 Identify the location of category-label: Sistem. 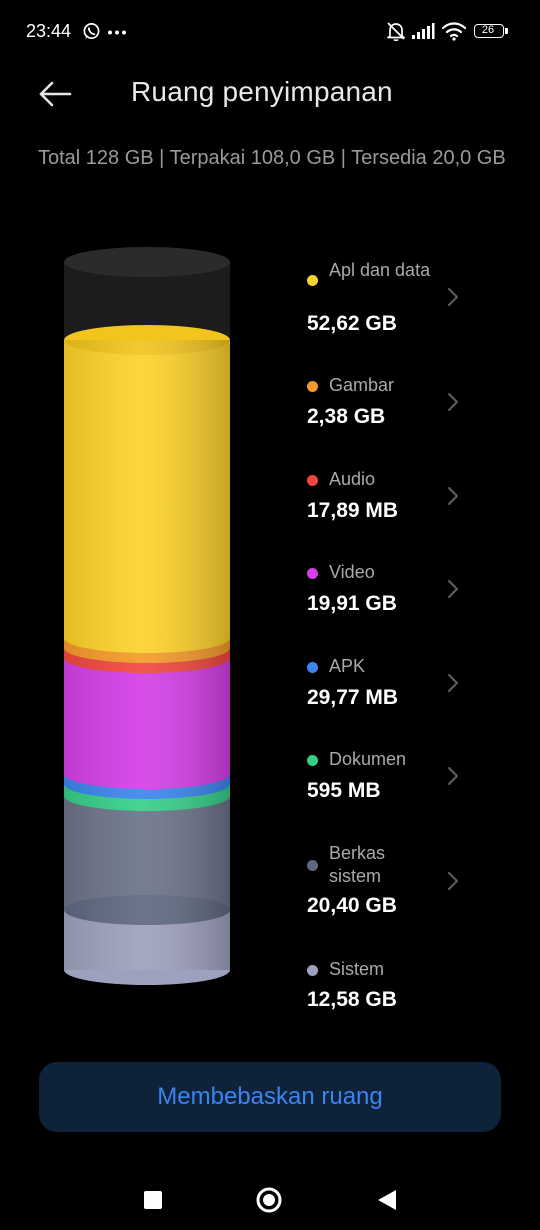
(357, 969).